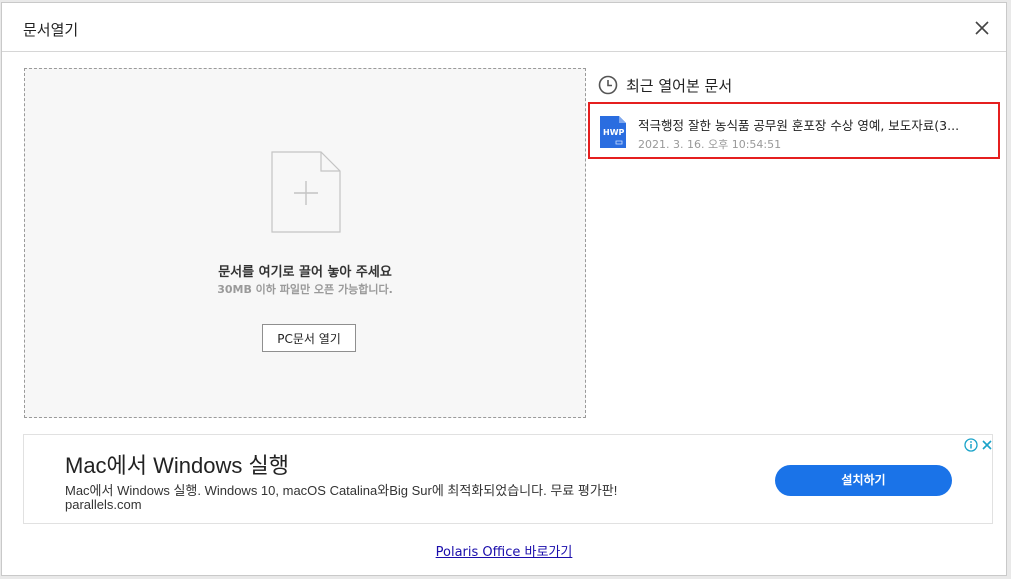 The width and height of the screenshot is (1011, 579). I want to click on add-document-icon, so click(306, 194).